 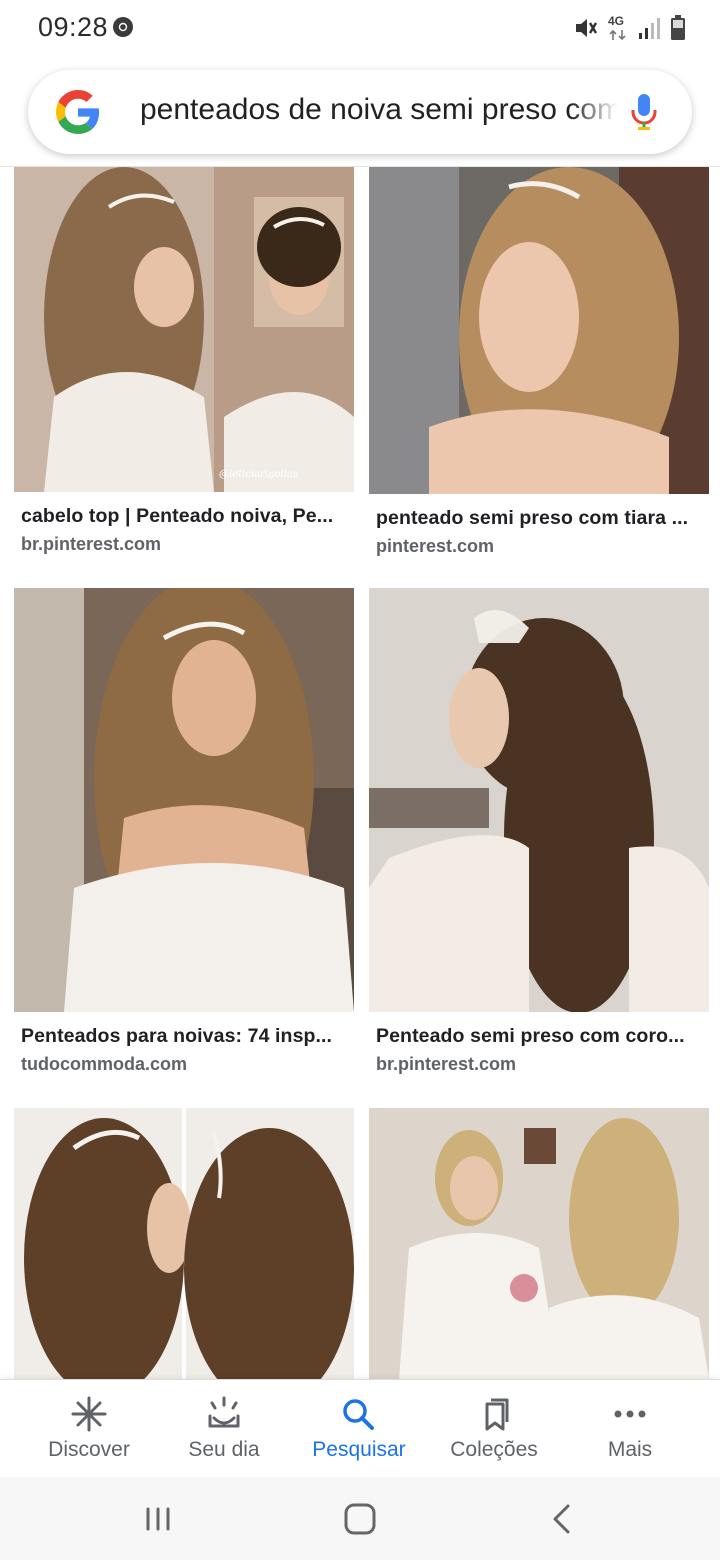 I want to click on bride-photo-image: @leticiarigolias, so click(x=184, y=329).